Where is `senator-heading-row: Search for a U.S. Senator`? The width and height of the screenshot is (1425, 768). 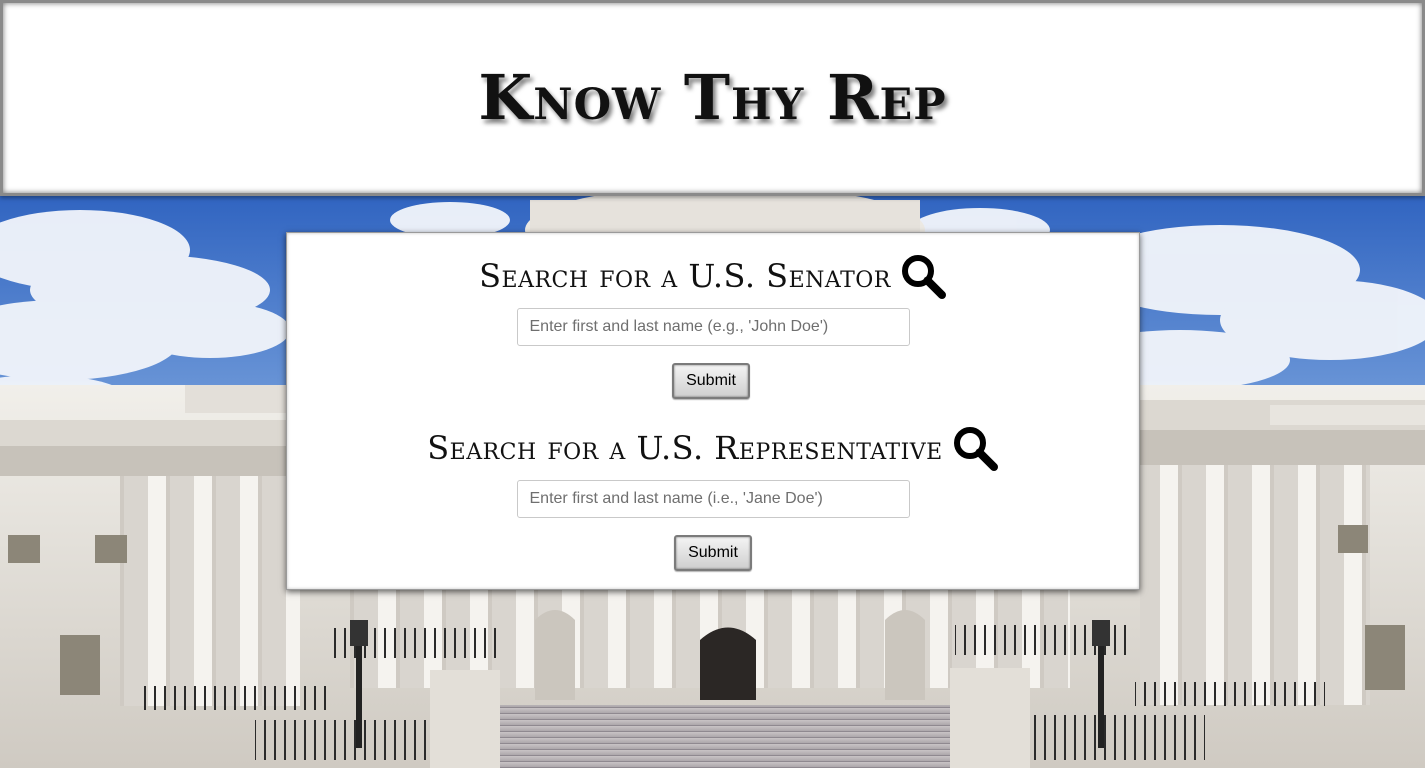
senator-heading-row: Search for a U.S. Senator is located at coordinates (713, 276).